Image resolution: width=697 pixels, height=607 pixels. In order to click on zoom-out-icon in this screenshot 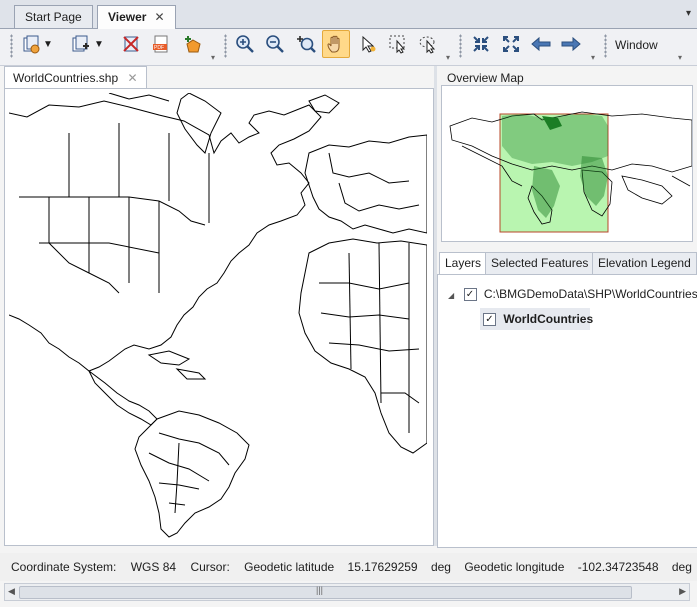, I will do `click(275, 44)`.